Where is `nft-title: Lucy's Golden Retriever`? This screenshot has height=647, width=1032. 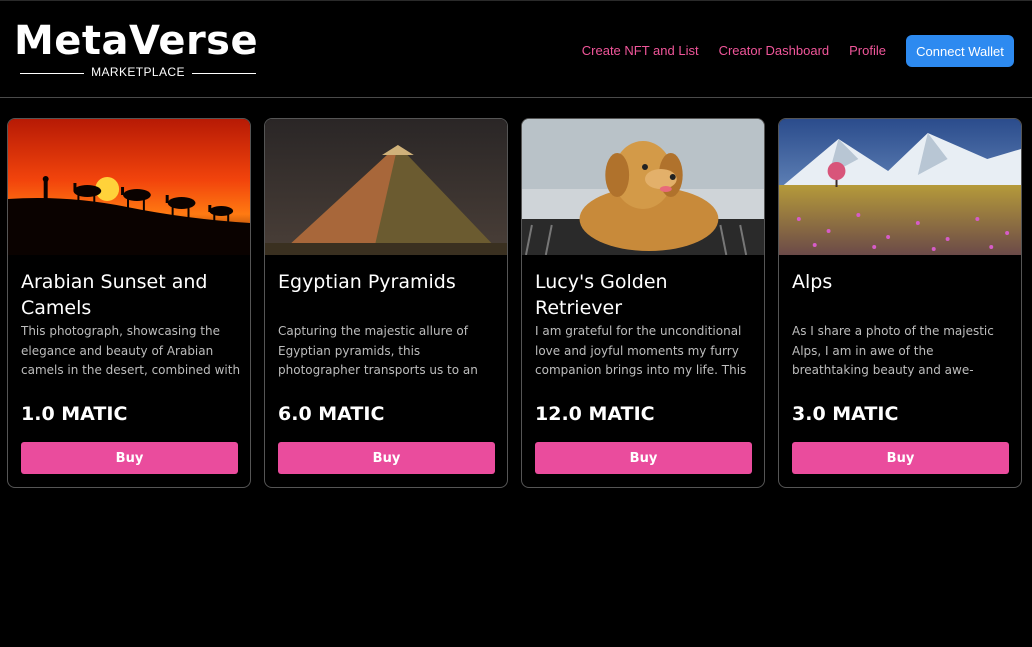 nft-title: Lucy's Golden Retriever is located at coordinates (601, 295).